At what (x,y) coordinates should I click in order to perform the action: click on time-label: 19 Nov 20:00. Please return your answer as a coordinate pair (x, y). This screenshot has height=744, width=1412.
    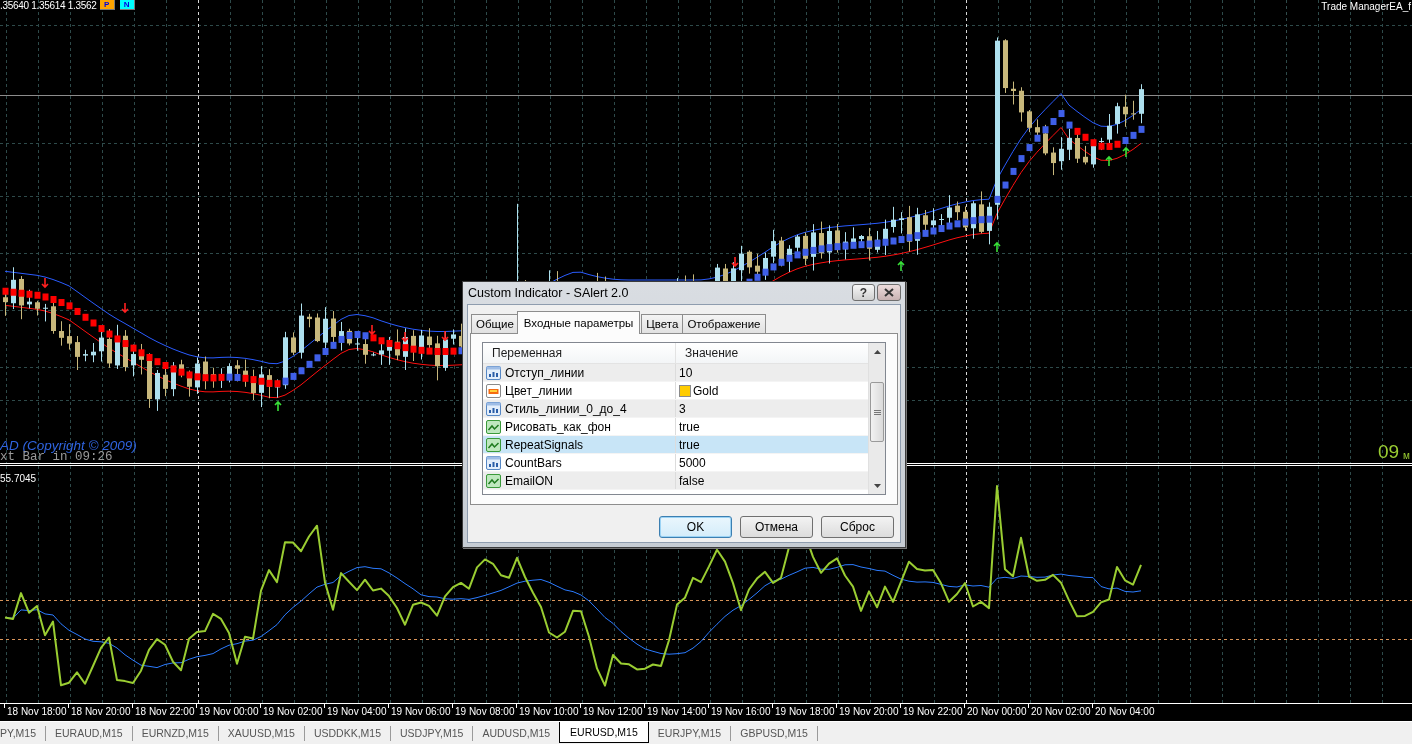
    Looking at the image, I should click on (868, 712).